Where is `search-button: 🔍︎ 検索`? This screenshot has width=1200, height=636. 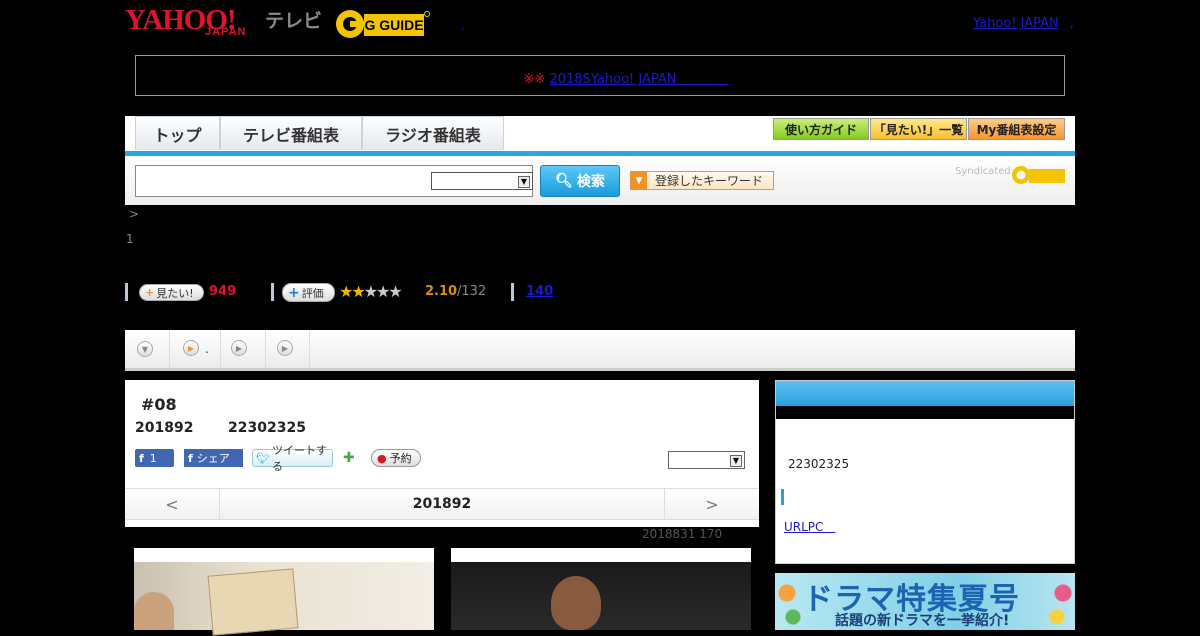
search-button: 🔍︎ 検索 is located at coordinates (580, 181).